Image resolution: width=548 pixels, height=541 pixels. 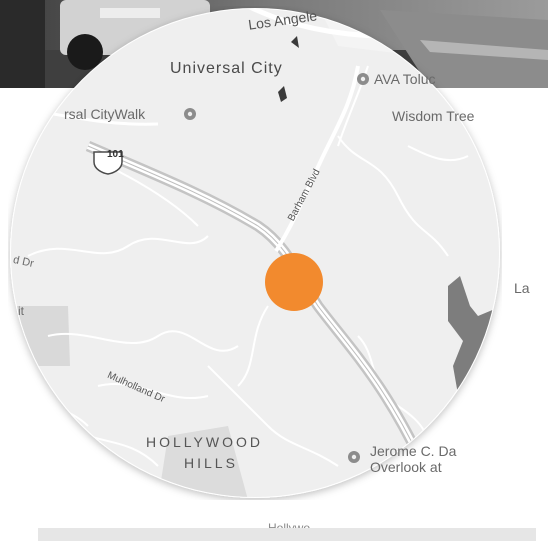 What do you see at coordinates (105, 114) in the screenshot?
I see `label-citywalk: rsal CityWalk` at bounding box center [105, 114].